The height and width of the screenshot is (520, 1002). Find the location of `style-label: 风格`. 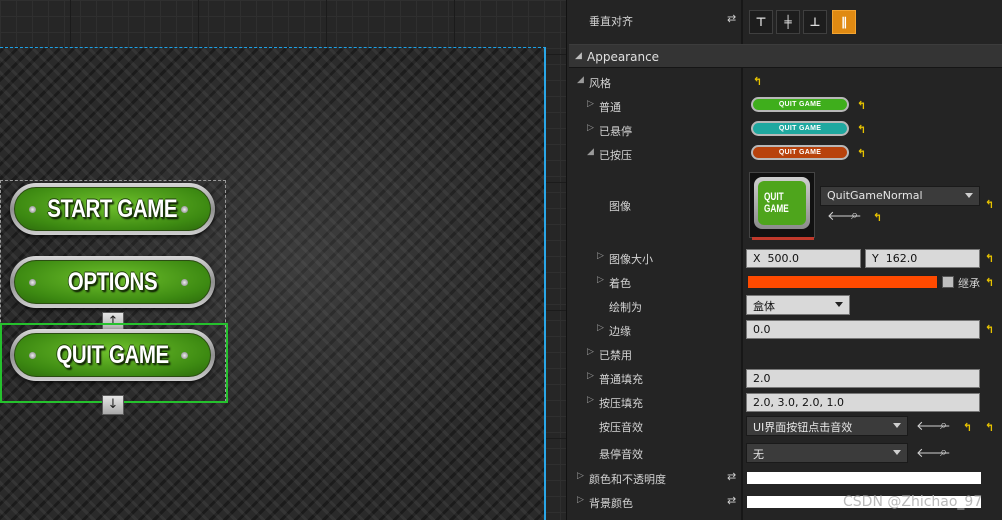

style-label: 风格 is located at coordinates (600, 83).